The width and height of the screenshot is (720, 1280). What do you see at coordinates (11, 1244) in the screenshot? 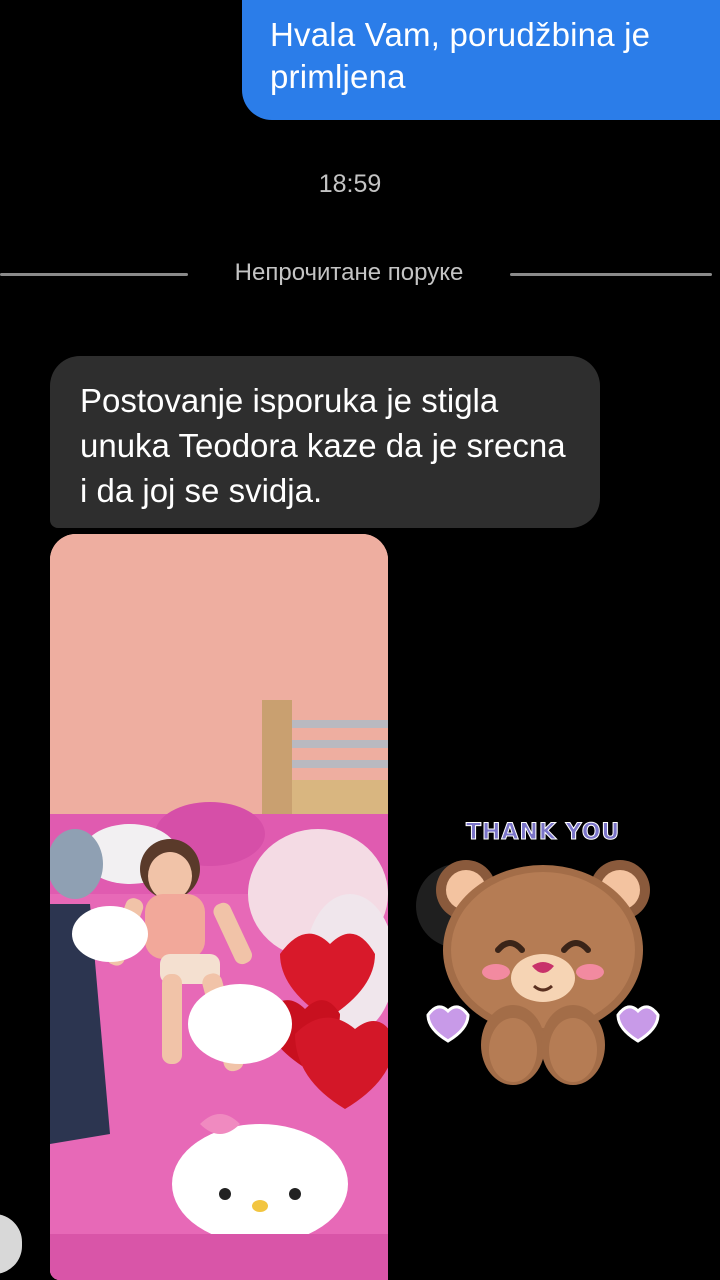
I see `sender-avatar` at bounding box center [11, 1244].